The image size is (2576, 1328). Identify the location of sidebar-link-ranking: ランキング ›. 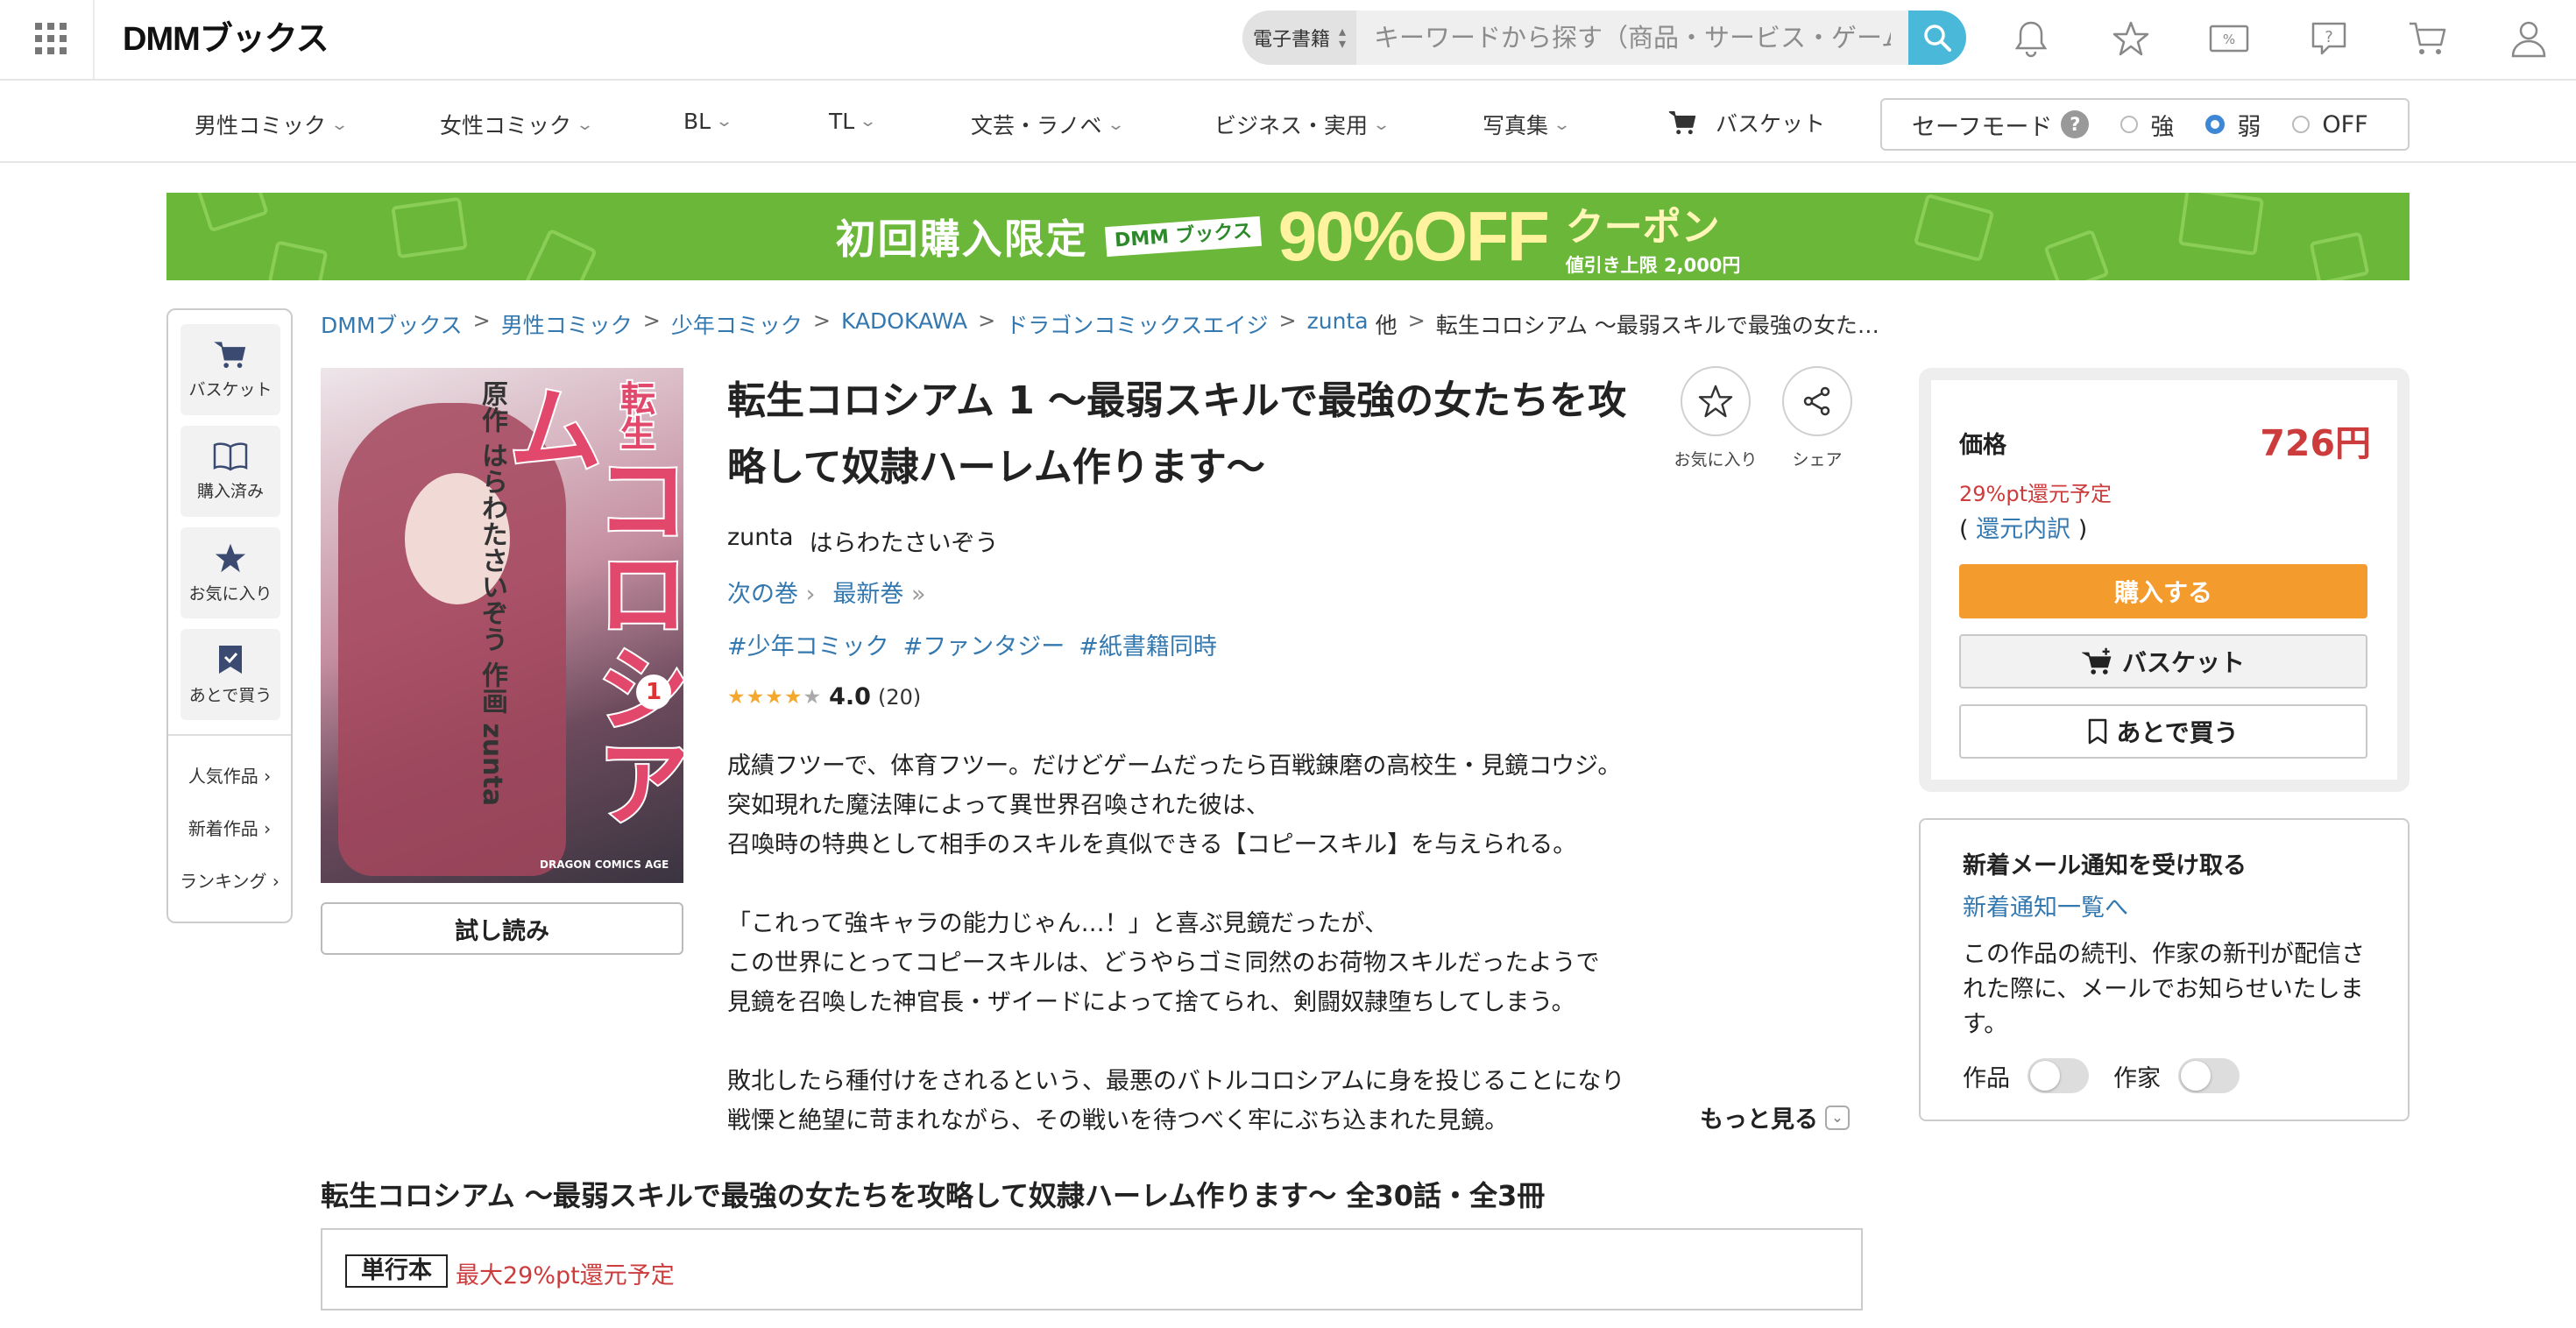
(229, 880).